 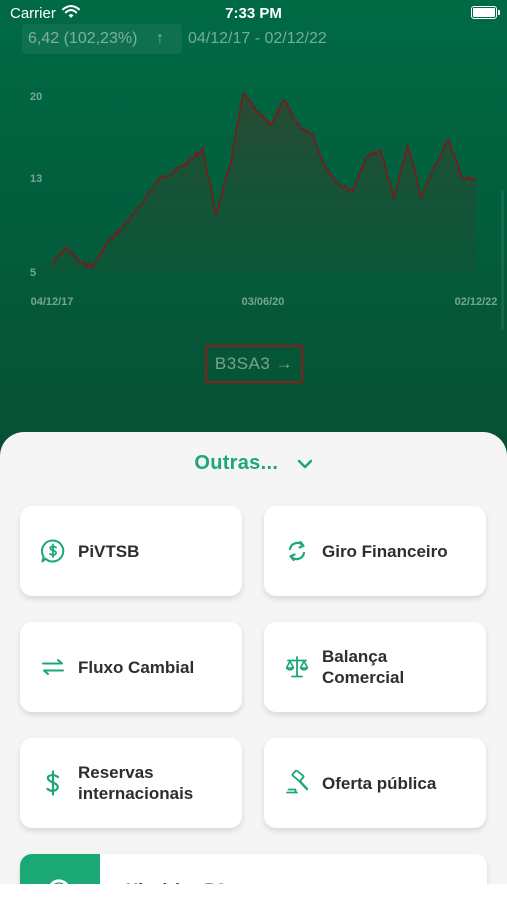 I want to click on ticker-label: B3SA3 →, so click(x=254, y=363).